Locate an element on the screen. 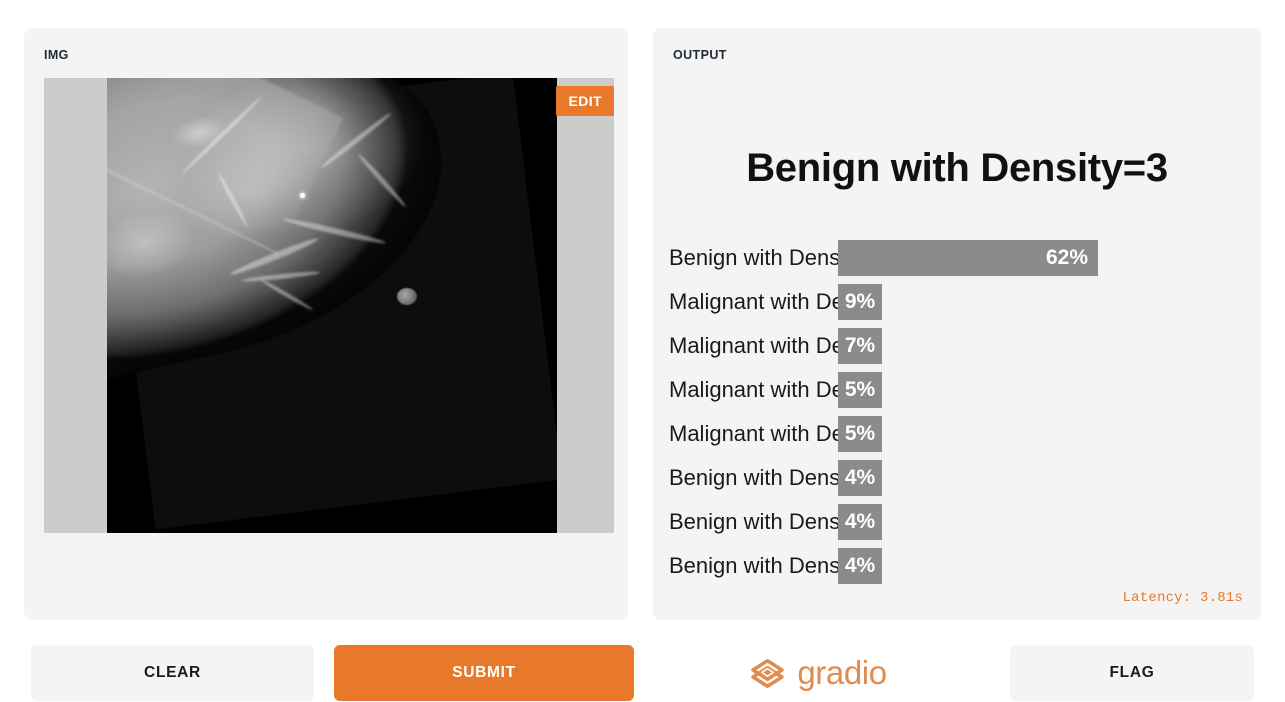 The image size is (1285, 702). input-panel-label: IMG is located at coordinates (56, 55).